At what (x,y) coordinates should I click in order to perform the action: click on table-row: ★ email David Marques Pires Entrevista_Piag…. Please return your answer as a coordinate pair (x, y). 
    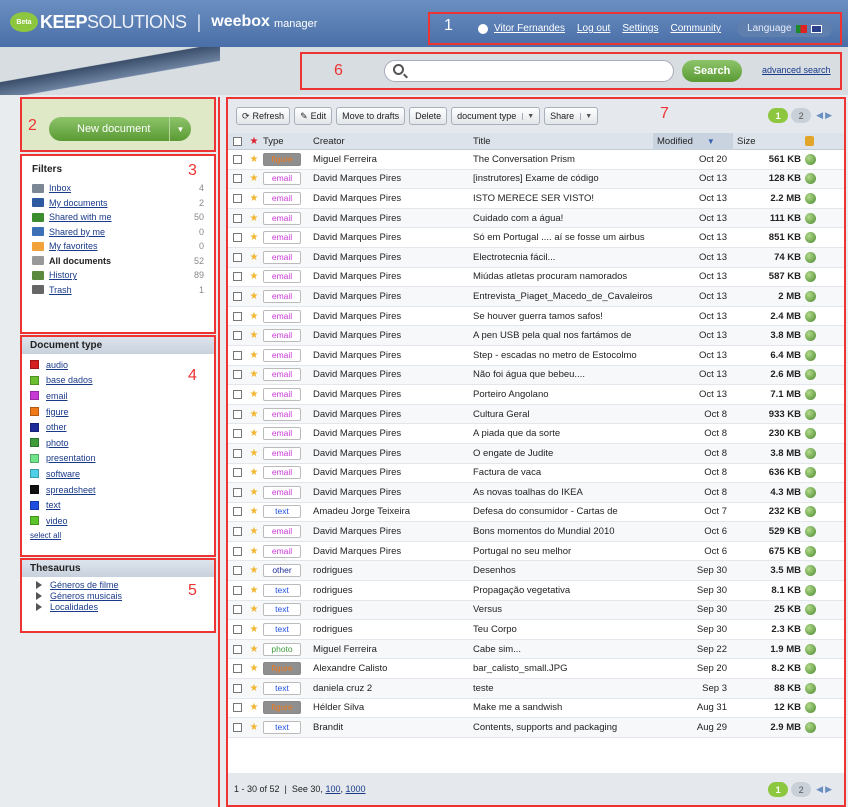
    Looking at the image, I should click on (536, 297).